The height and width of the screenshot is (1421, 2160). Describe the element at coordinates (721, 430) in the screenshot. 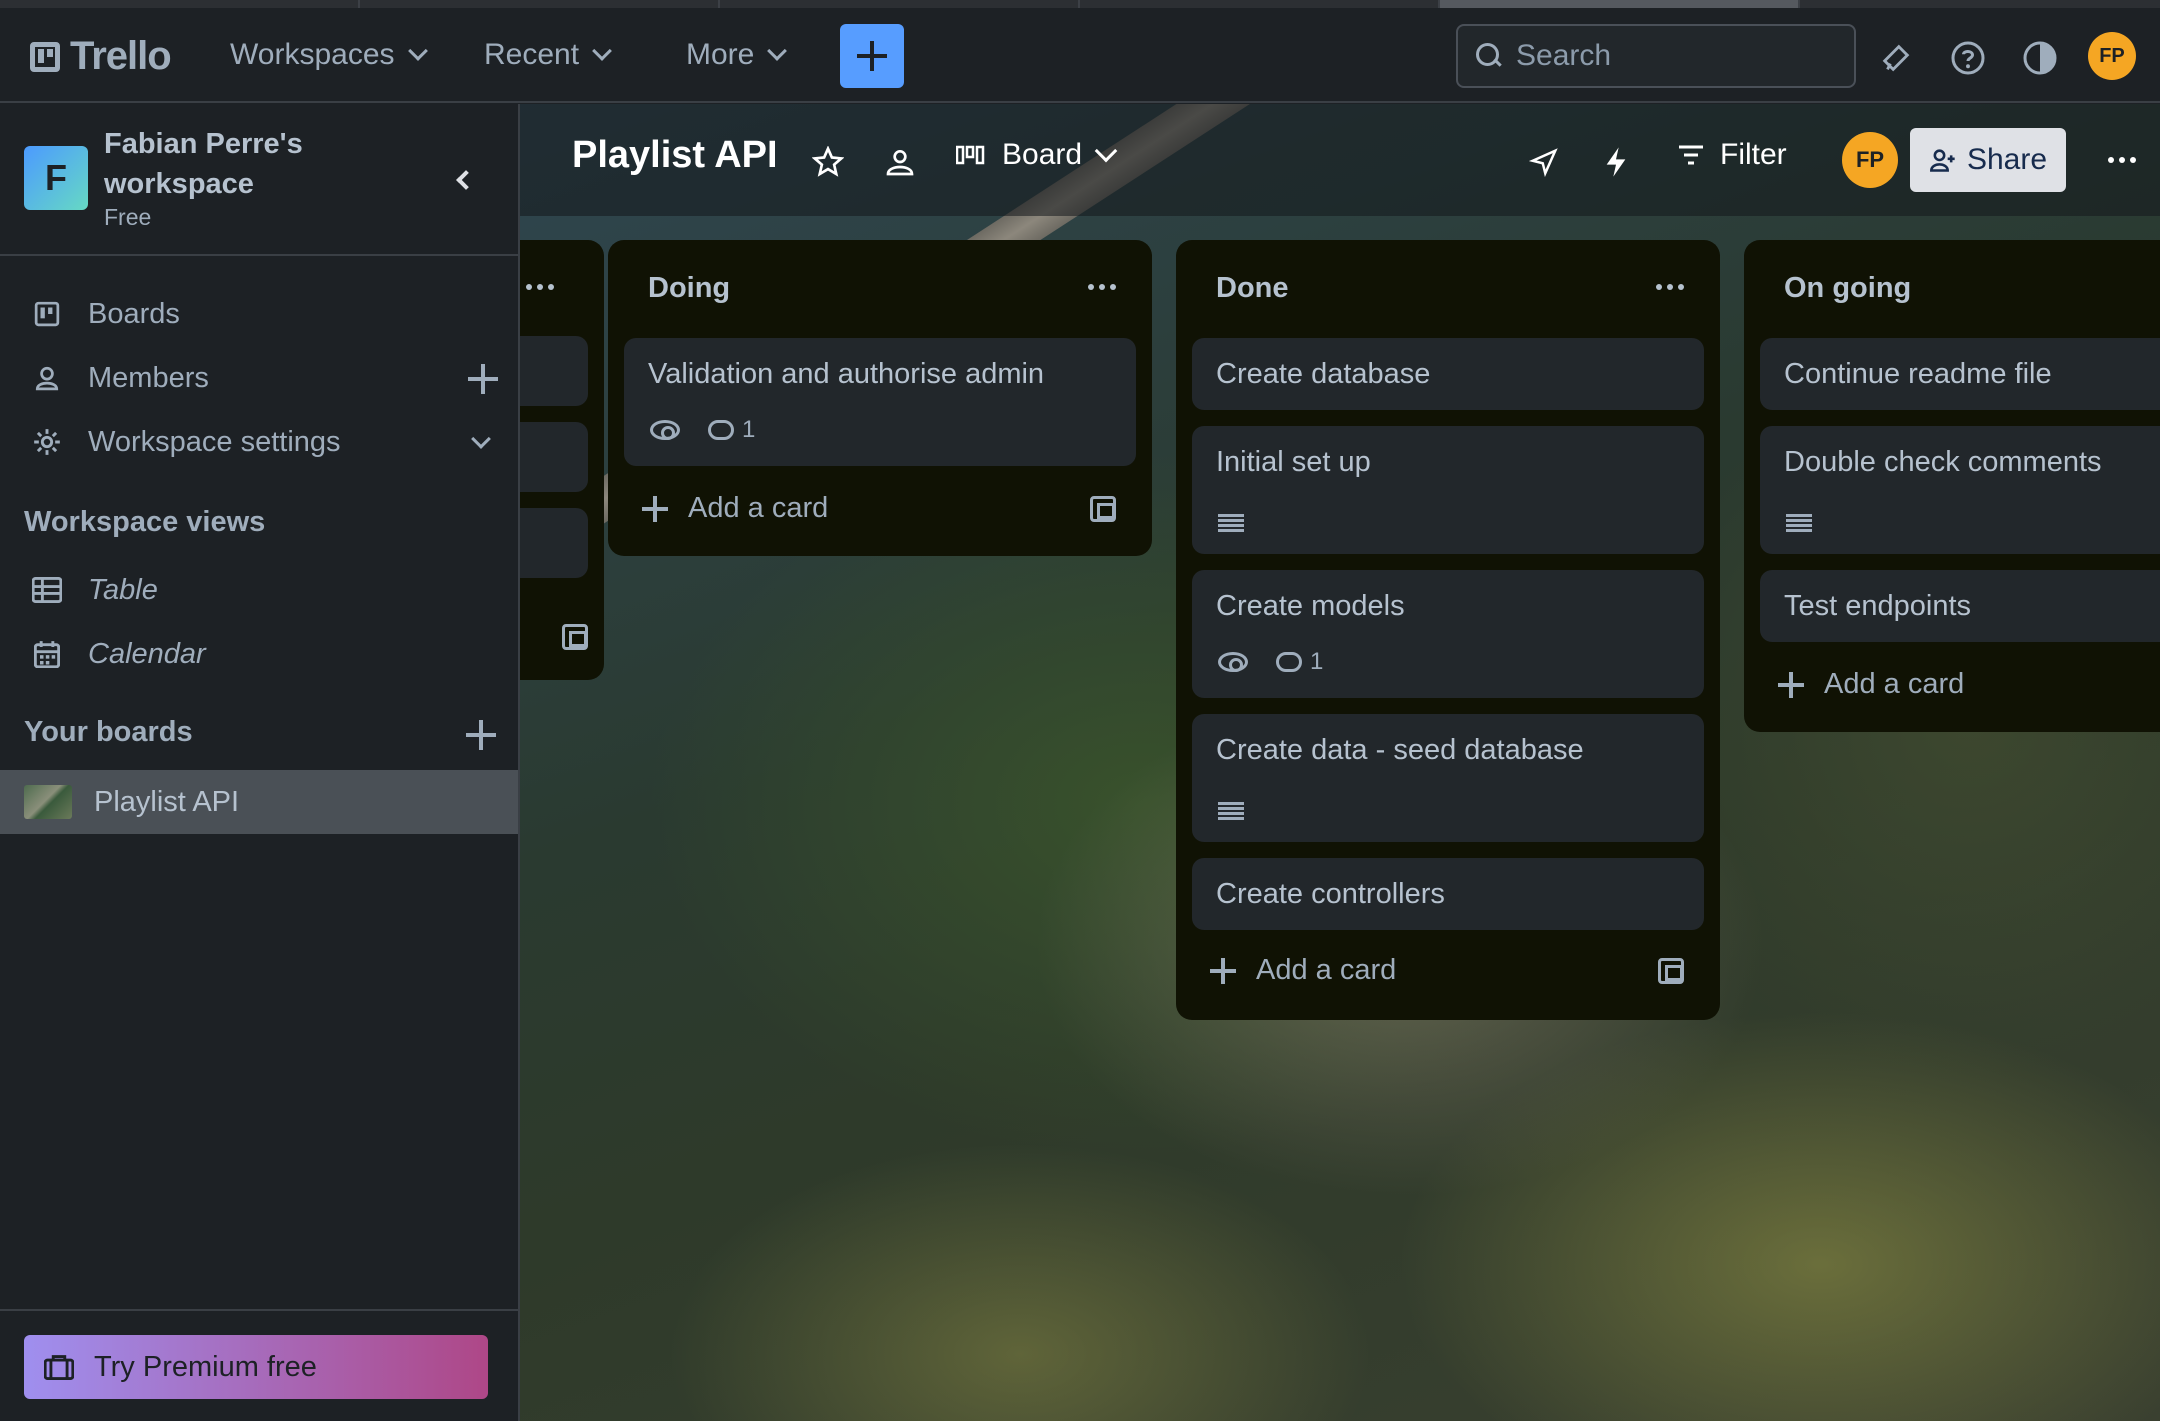

I see `comment-icon` at that location.